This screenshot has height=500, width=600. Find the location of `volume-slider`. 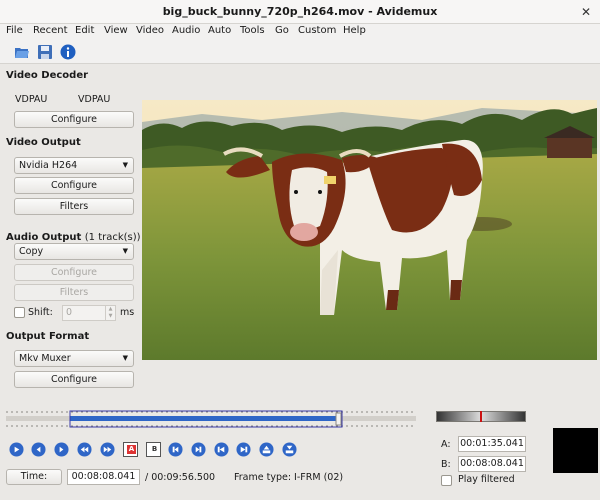

volume-slider is located at coordinates (481, 416).